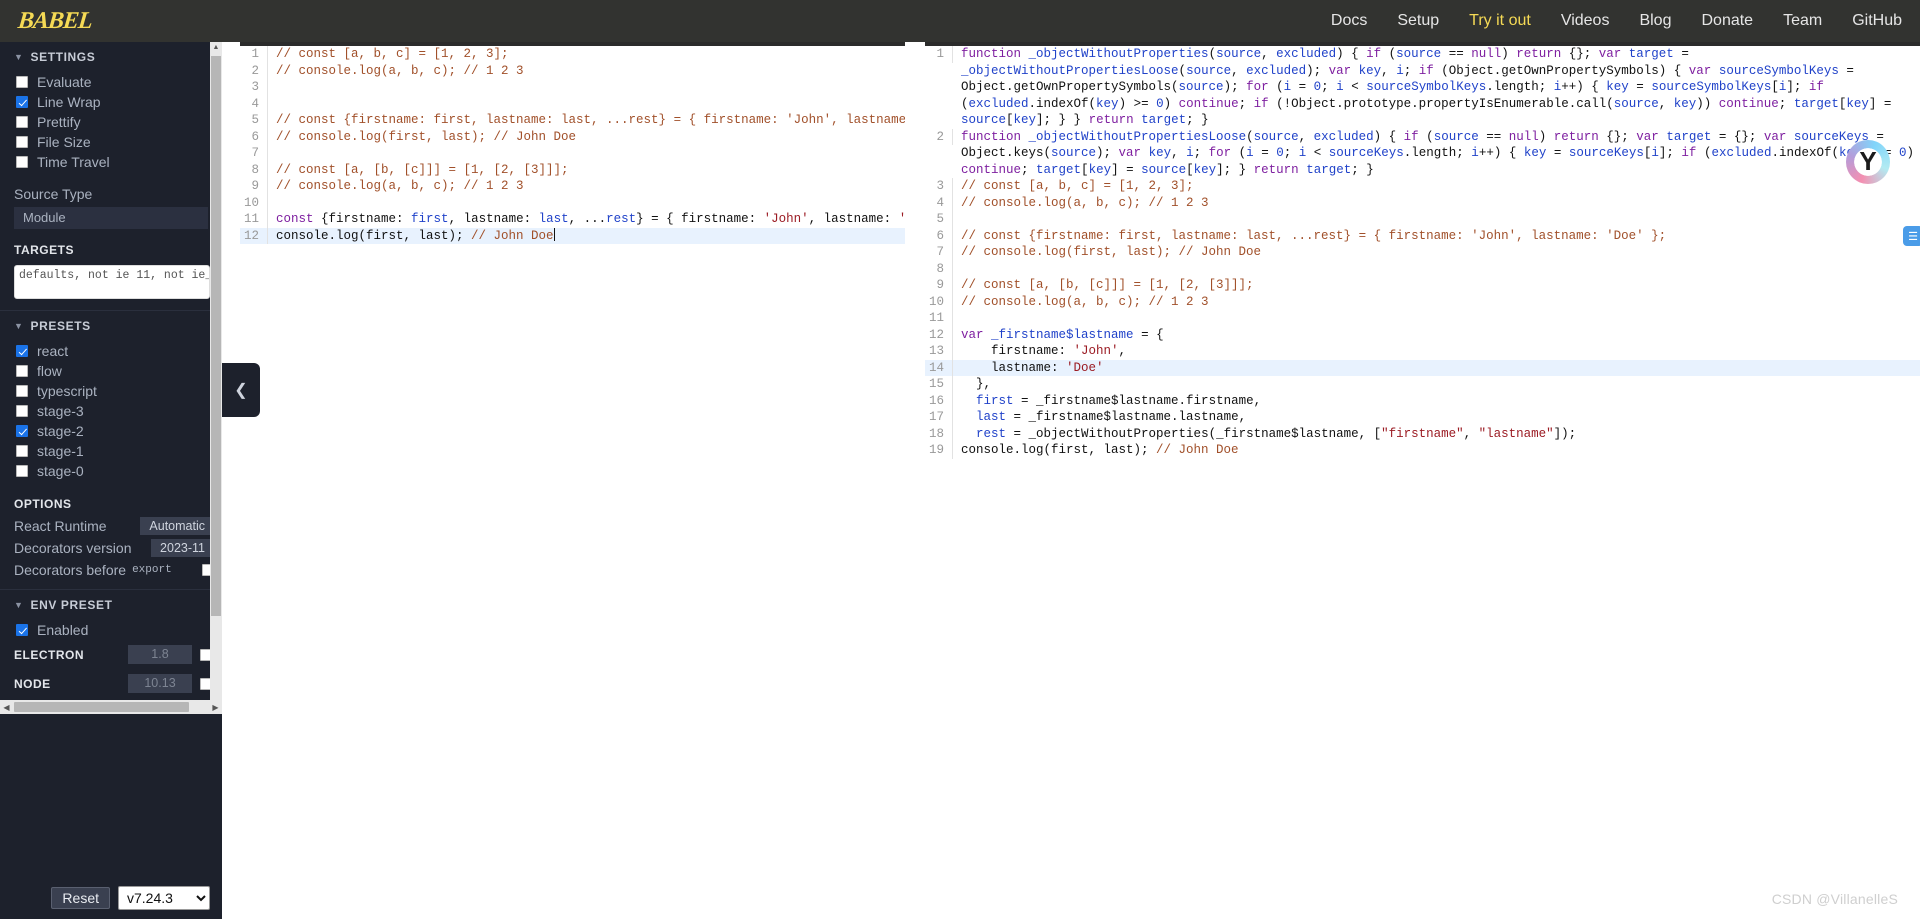 The height and width of the screenshot is (919, 1920). Describe the element at coordinates (572, 170) in the screenshot. I see `source-line: 8 // const [a, [b, [c]]] = [1, [2, [3]]];` at that location.